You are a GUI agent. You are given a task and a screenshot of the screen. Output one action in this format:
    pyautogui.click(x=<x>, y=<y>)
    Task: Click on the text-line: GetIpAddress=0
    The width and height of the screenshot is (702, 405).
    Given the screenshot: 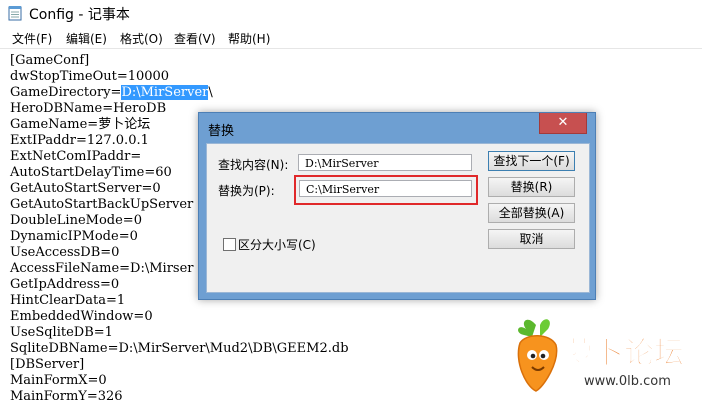 What is the action you would take?
    pyautogui.click(x=65, y=284)
    